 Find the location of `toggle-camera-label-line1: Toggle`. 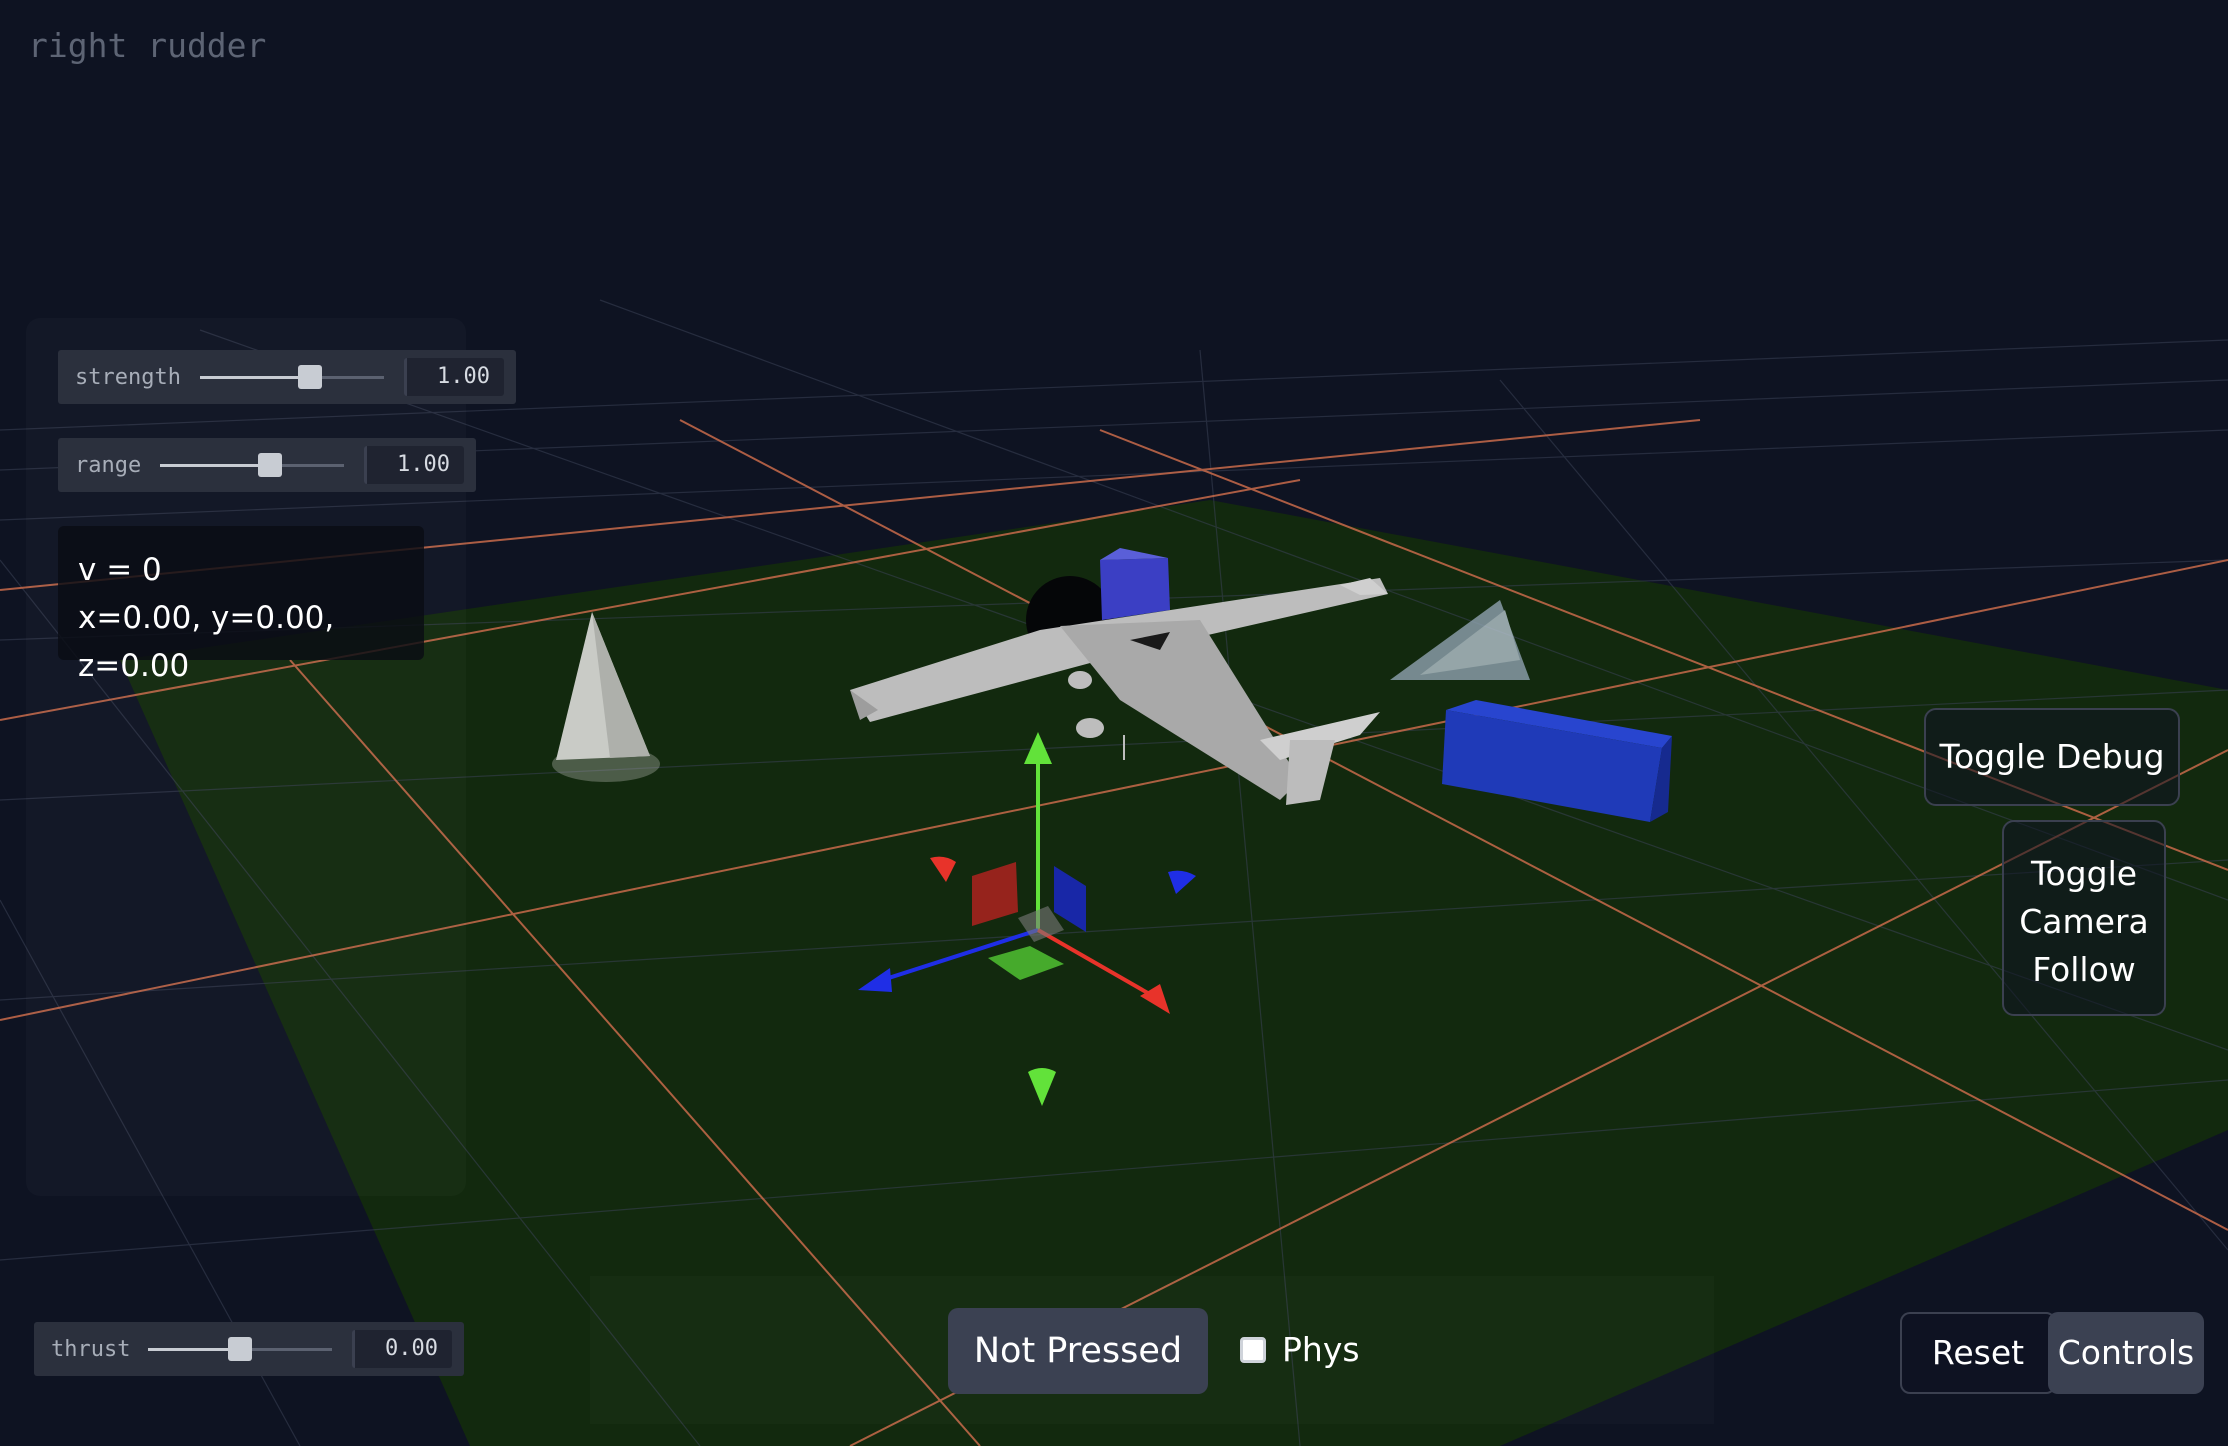

toggle-camera-label-line1: Toggle is located at coordinates (2084, 873).